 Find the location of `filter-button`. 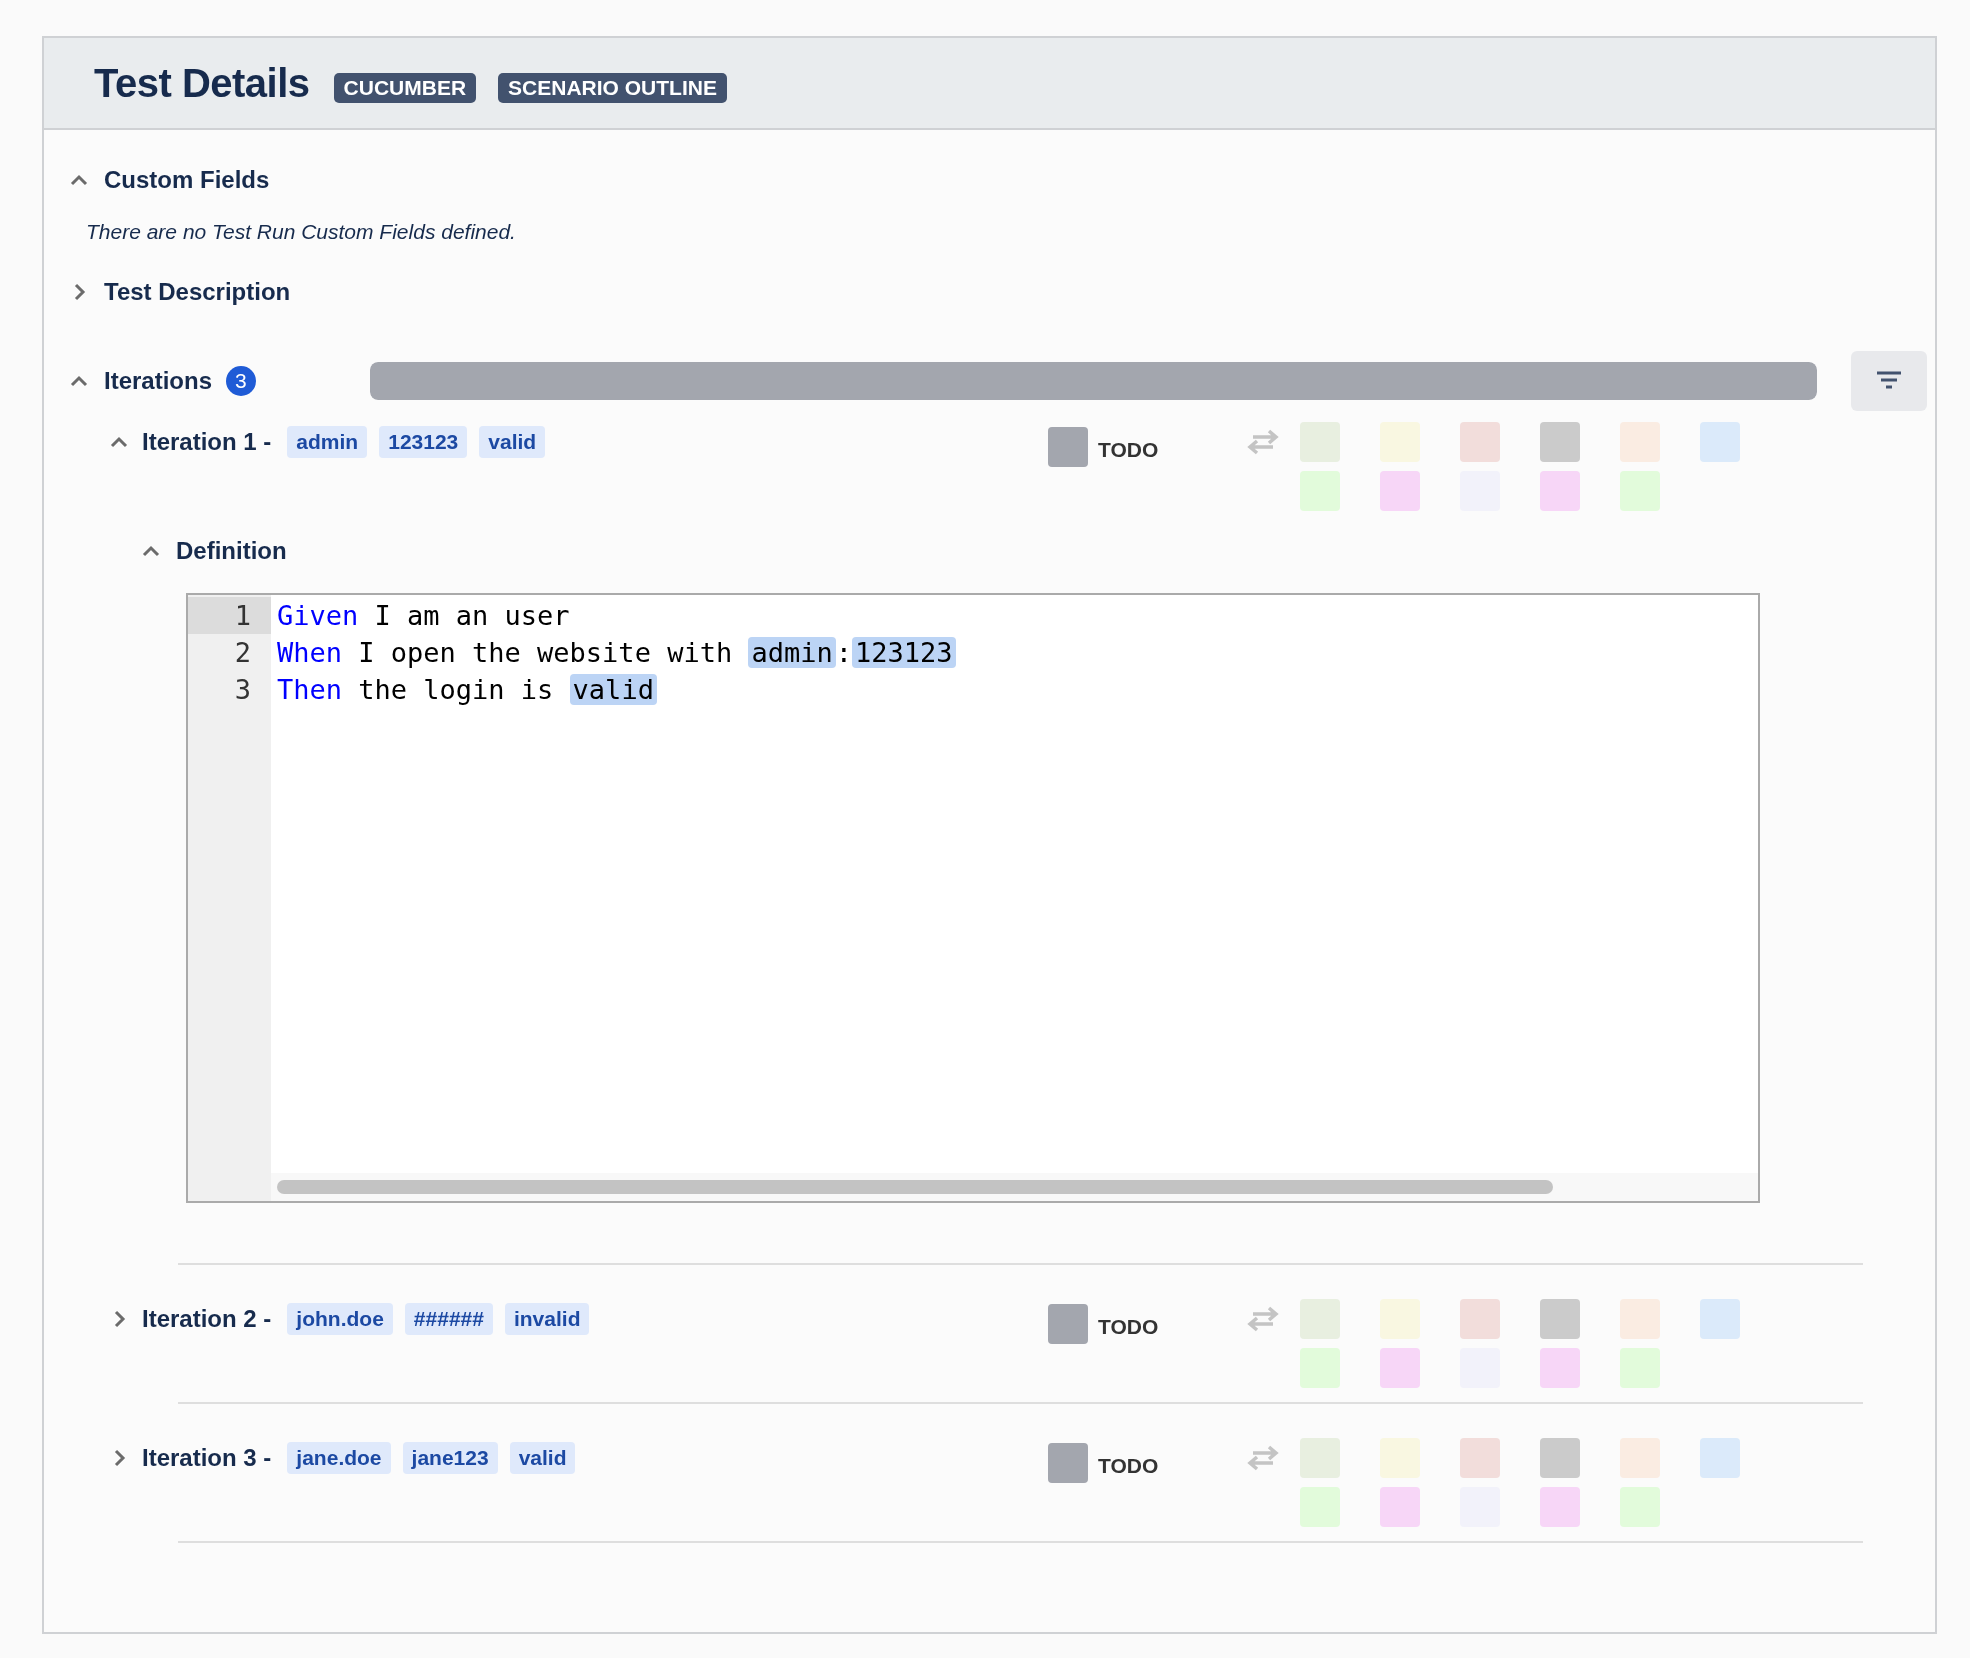

filter-button is located at coordinates (1889, 381).